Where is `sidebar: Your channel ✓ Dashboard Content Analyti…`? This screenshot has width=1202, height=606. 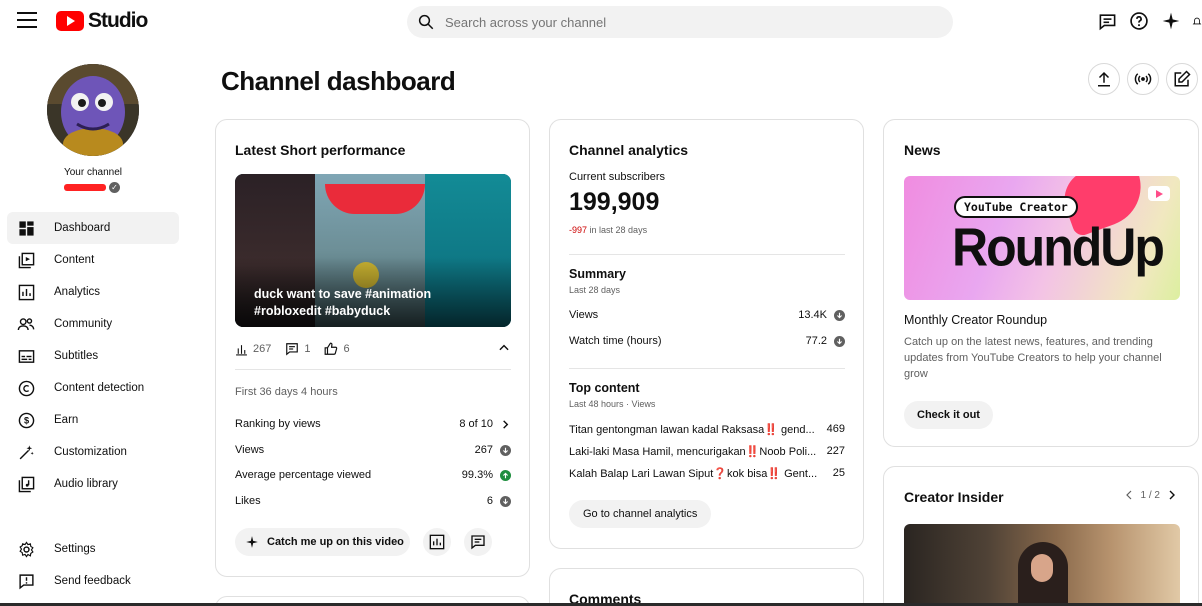 sidebar: Your channel ✓ Dashboard Content Analyti… is located at coordinates (95, 325).